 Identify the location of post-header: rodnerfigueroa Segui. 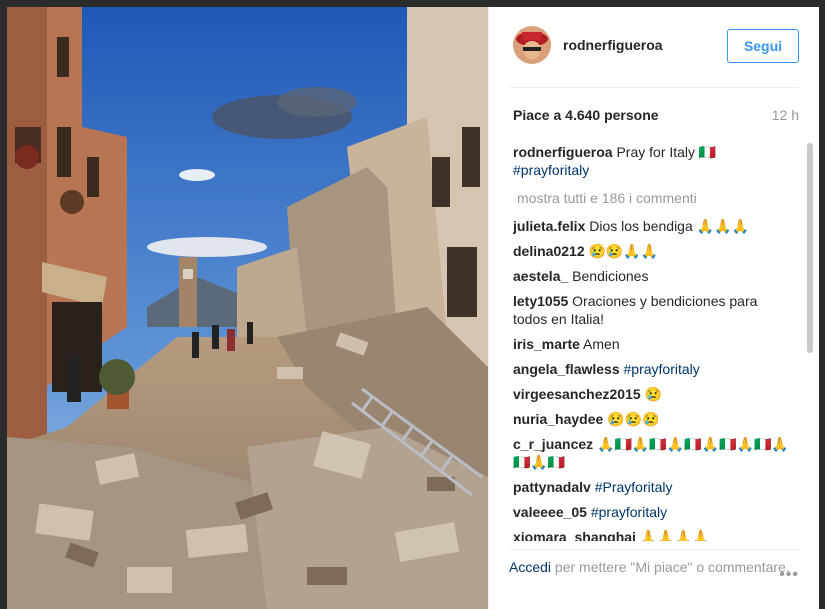
(654, 47).